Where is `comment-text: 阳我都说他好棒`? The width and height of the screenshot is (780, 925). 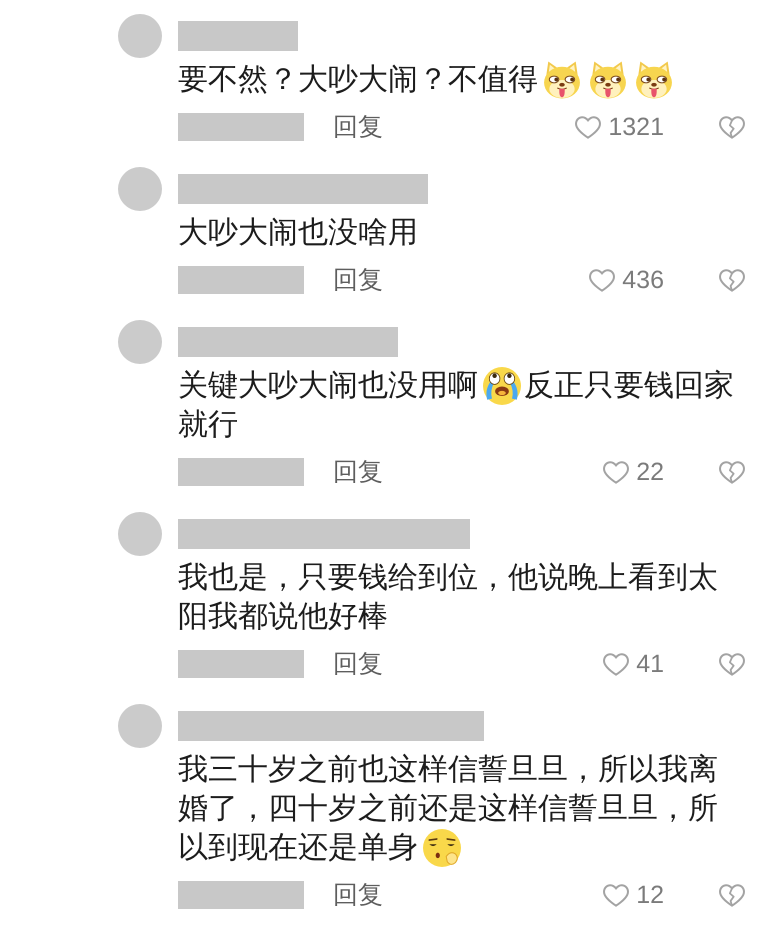
comment-text: 阳我都说他好棒 is located at coordinates (283, 617).